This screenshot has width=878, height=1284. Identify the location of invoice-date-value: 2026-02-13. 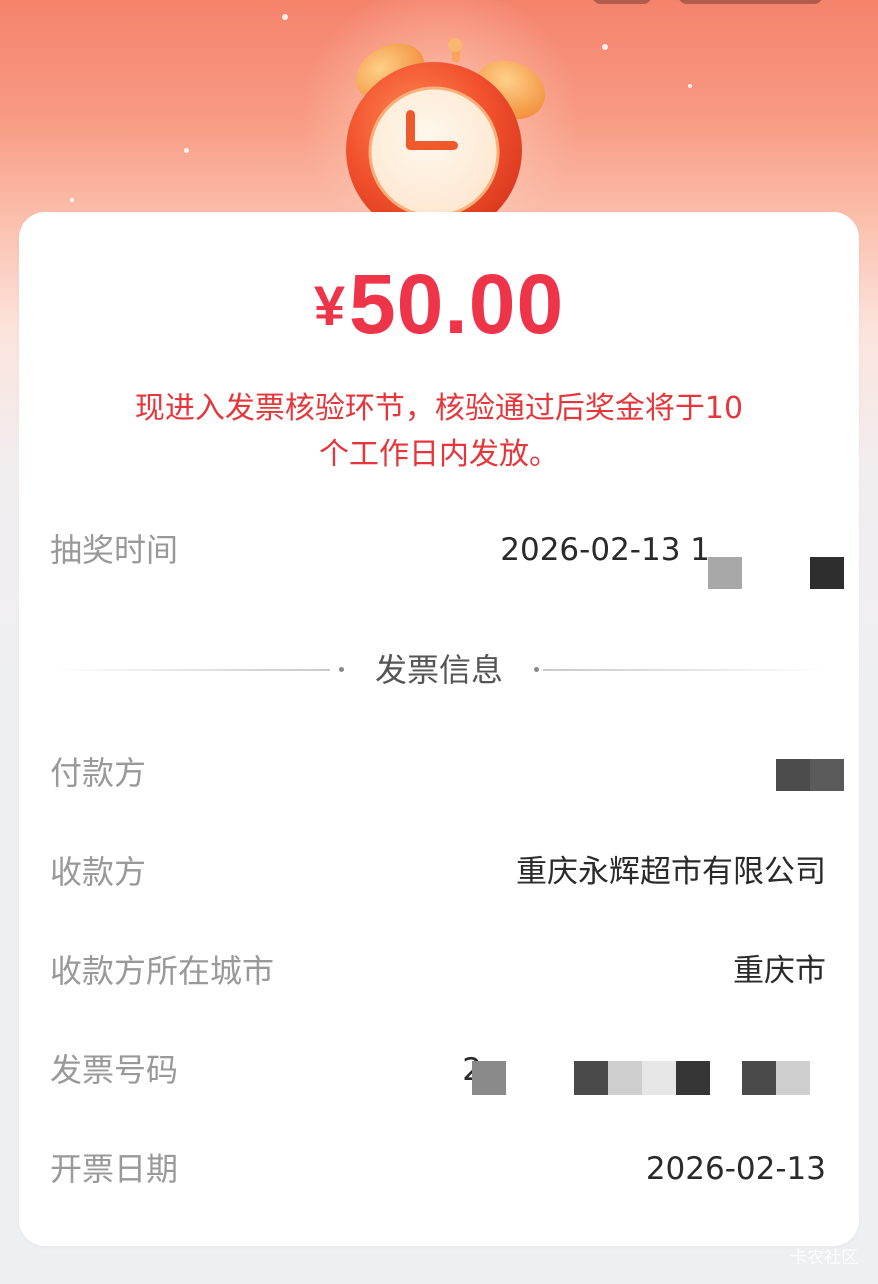
(735, 1169).